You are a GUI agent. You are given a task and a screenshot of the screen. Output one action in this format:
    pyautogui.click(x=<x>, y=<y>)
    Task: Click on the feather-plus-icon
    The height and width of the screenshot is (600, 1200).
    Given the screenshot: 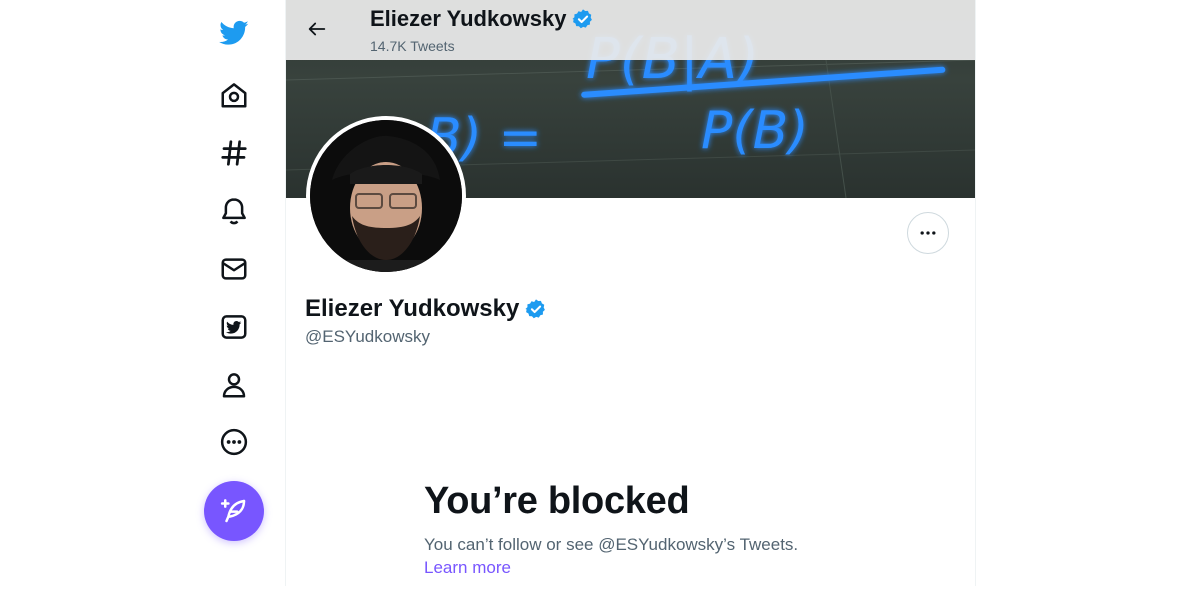 What is the action you would take?
    pyautogui.click(x=233, y=511)
    